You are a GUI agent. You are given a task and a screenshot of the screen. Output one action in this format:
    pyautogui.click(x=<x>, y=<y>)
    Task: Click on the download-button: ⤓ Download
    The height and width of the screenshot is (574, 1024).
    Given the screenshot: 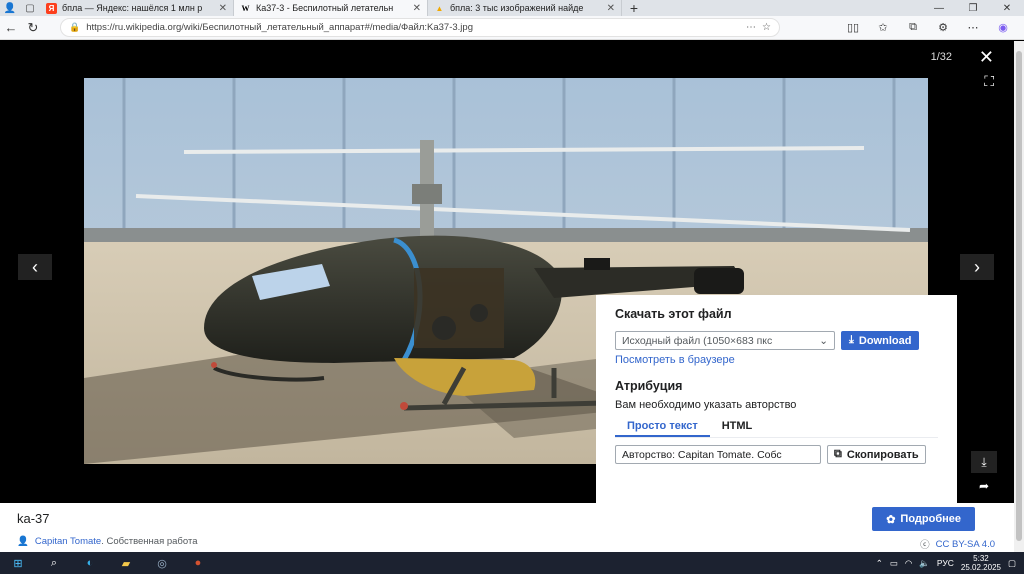 What is the action you would take?
    pyautogui.click(x=880, y=340)
    